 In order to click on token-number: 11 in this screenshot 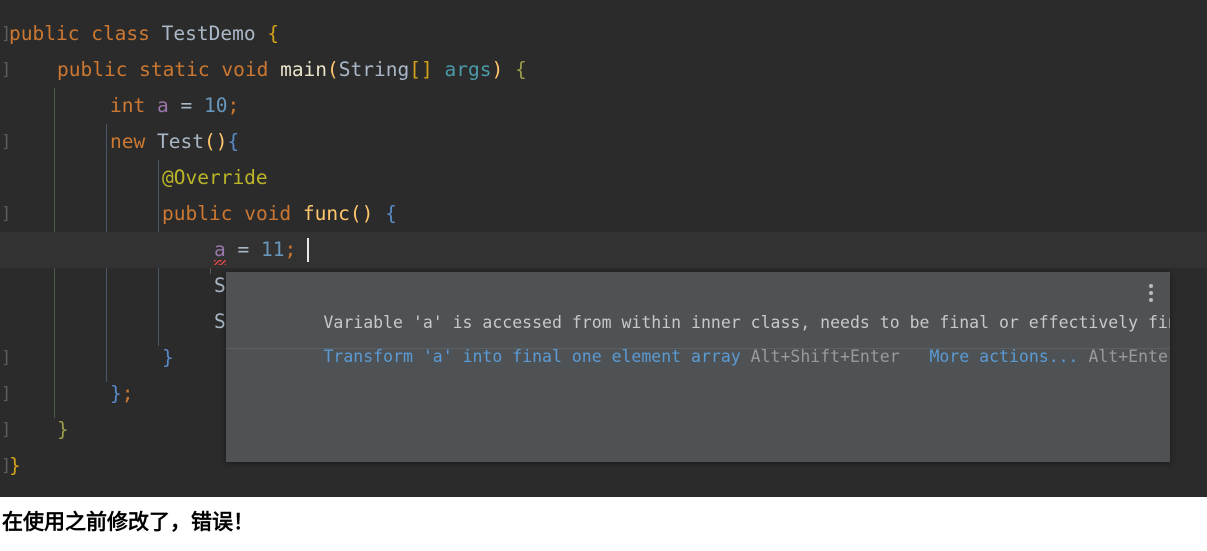, I will do `click(273, 249)`.